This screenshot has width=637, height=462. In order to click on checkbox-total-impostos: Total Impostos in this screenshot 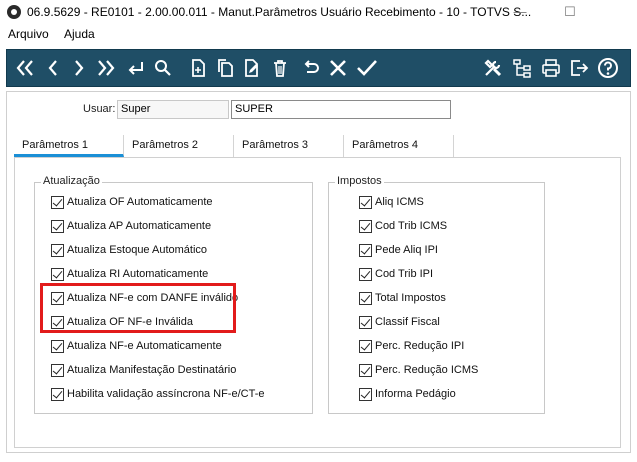, I will do `click(402, 298)`.